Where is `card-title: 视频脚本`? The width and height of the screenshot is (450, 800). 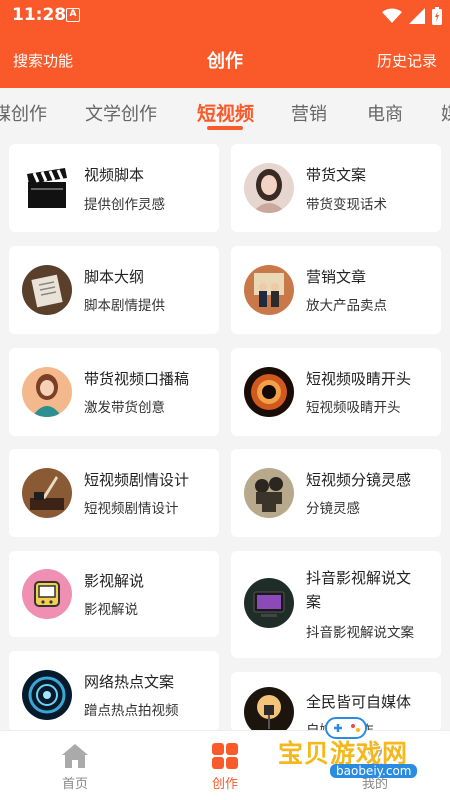 card-title: 视频脚本 is located at coordinates (114, 175).